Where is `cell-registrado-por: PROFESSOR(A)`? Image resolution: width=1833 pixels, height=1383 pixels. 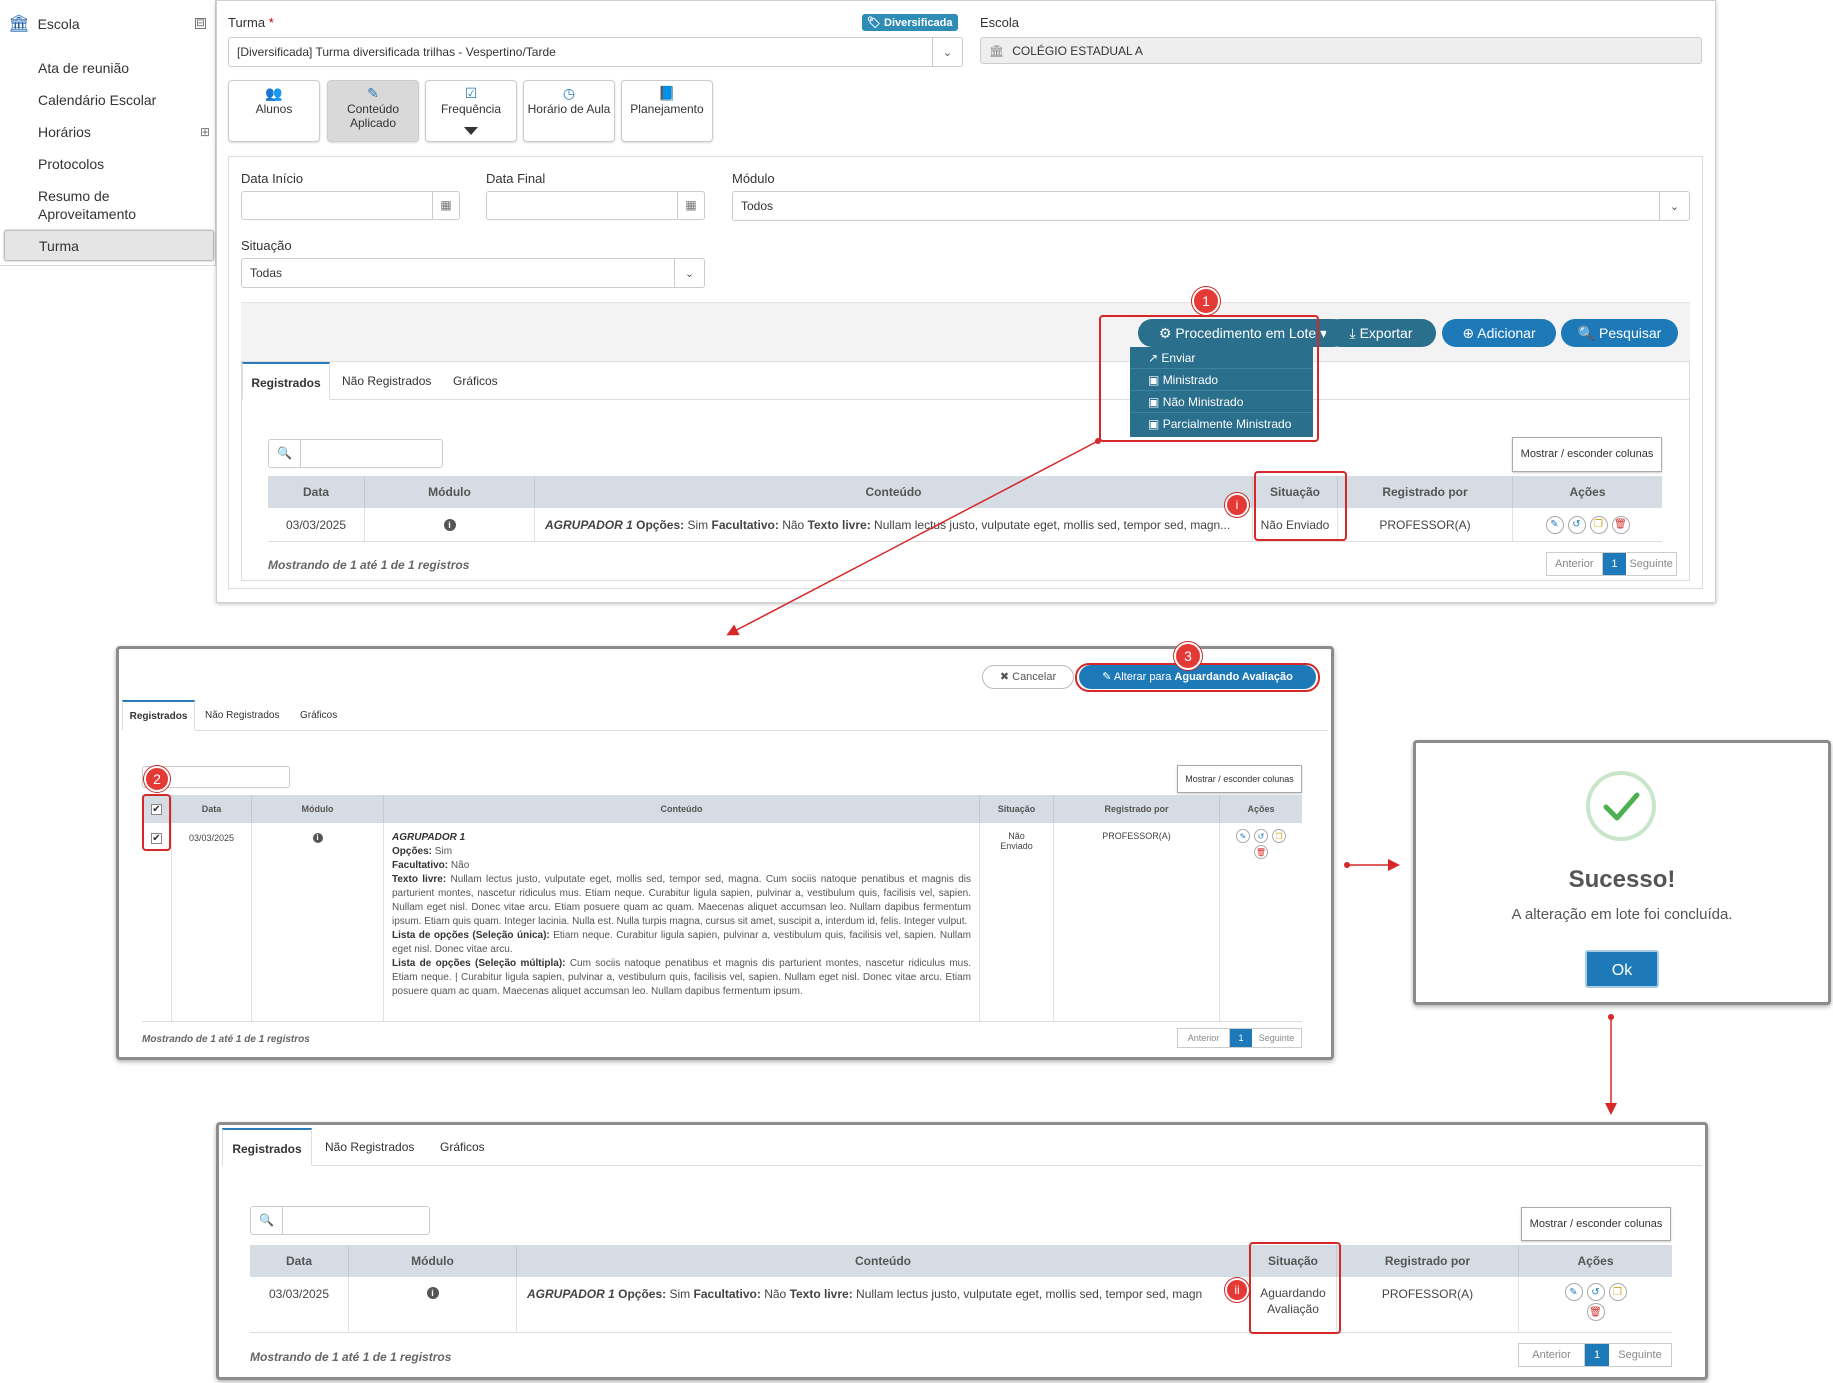
cell-registrado-por: PROFESSOR(A) is located at coordinates (1428, 1304).